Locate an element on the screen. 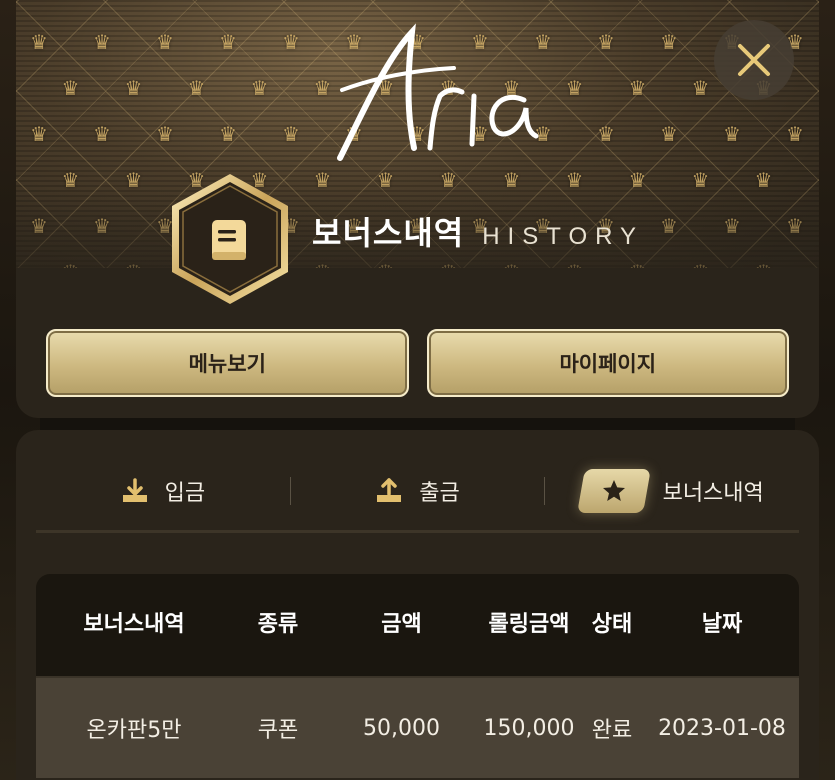  table-cell: 쿠폰 is located at coordinates (278, 730).